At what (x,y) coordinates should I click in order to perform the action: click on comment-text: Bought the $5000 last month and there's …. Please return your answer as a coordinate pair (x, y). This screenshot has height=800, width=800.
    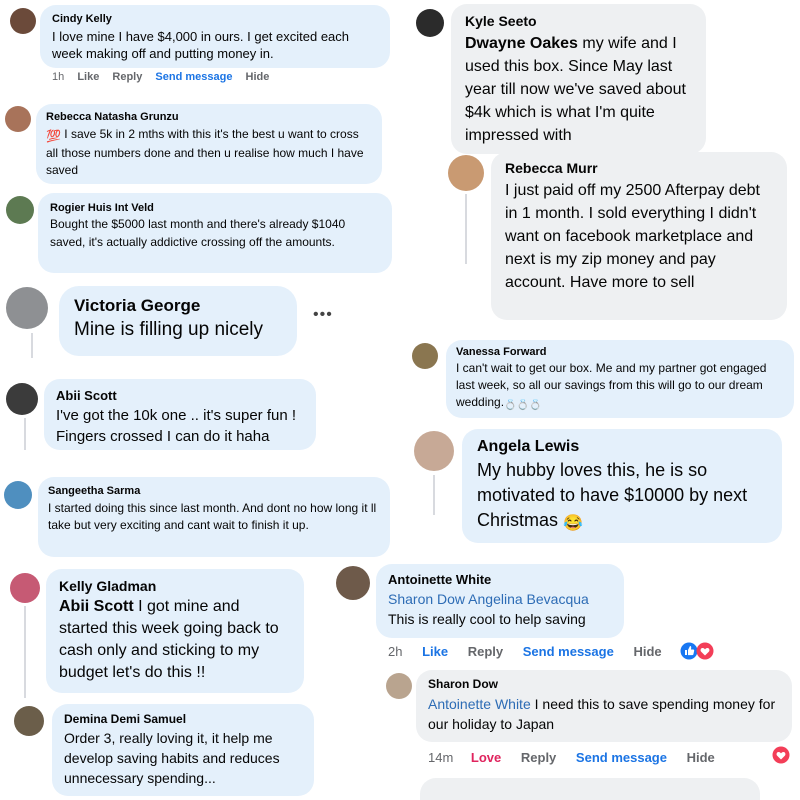
    Looking at the image, I should click on (198, 233).